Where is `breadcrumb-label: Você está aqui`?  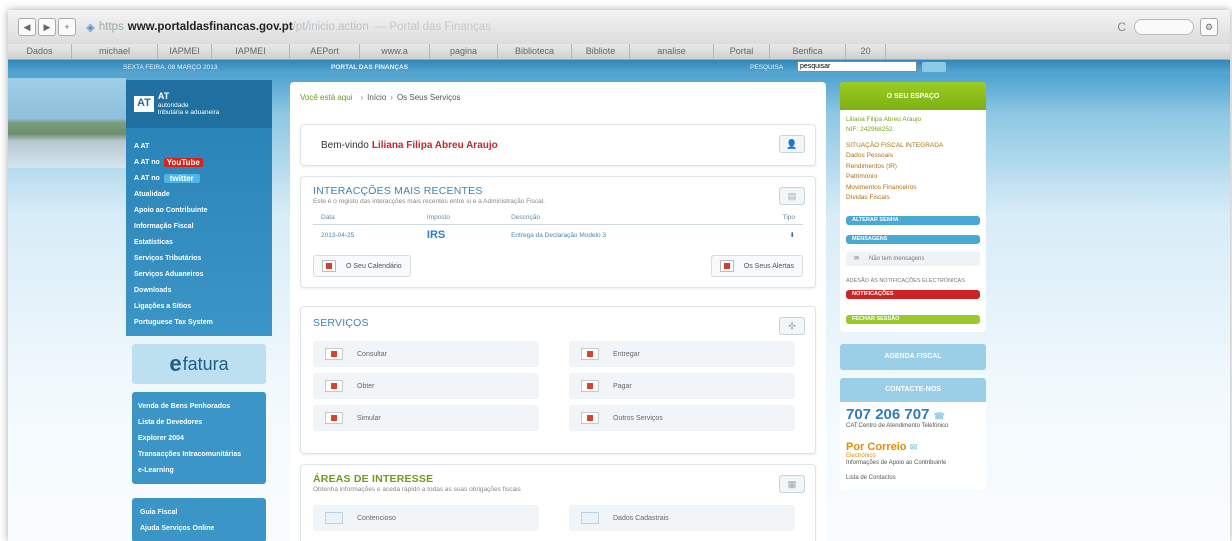
breadcrumb-label: Você está aqui is located at coordinates (326, 97).